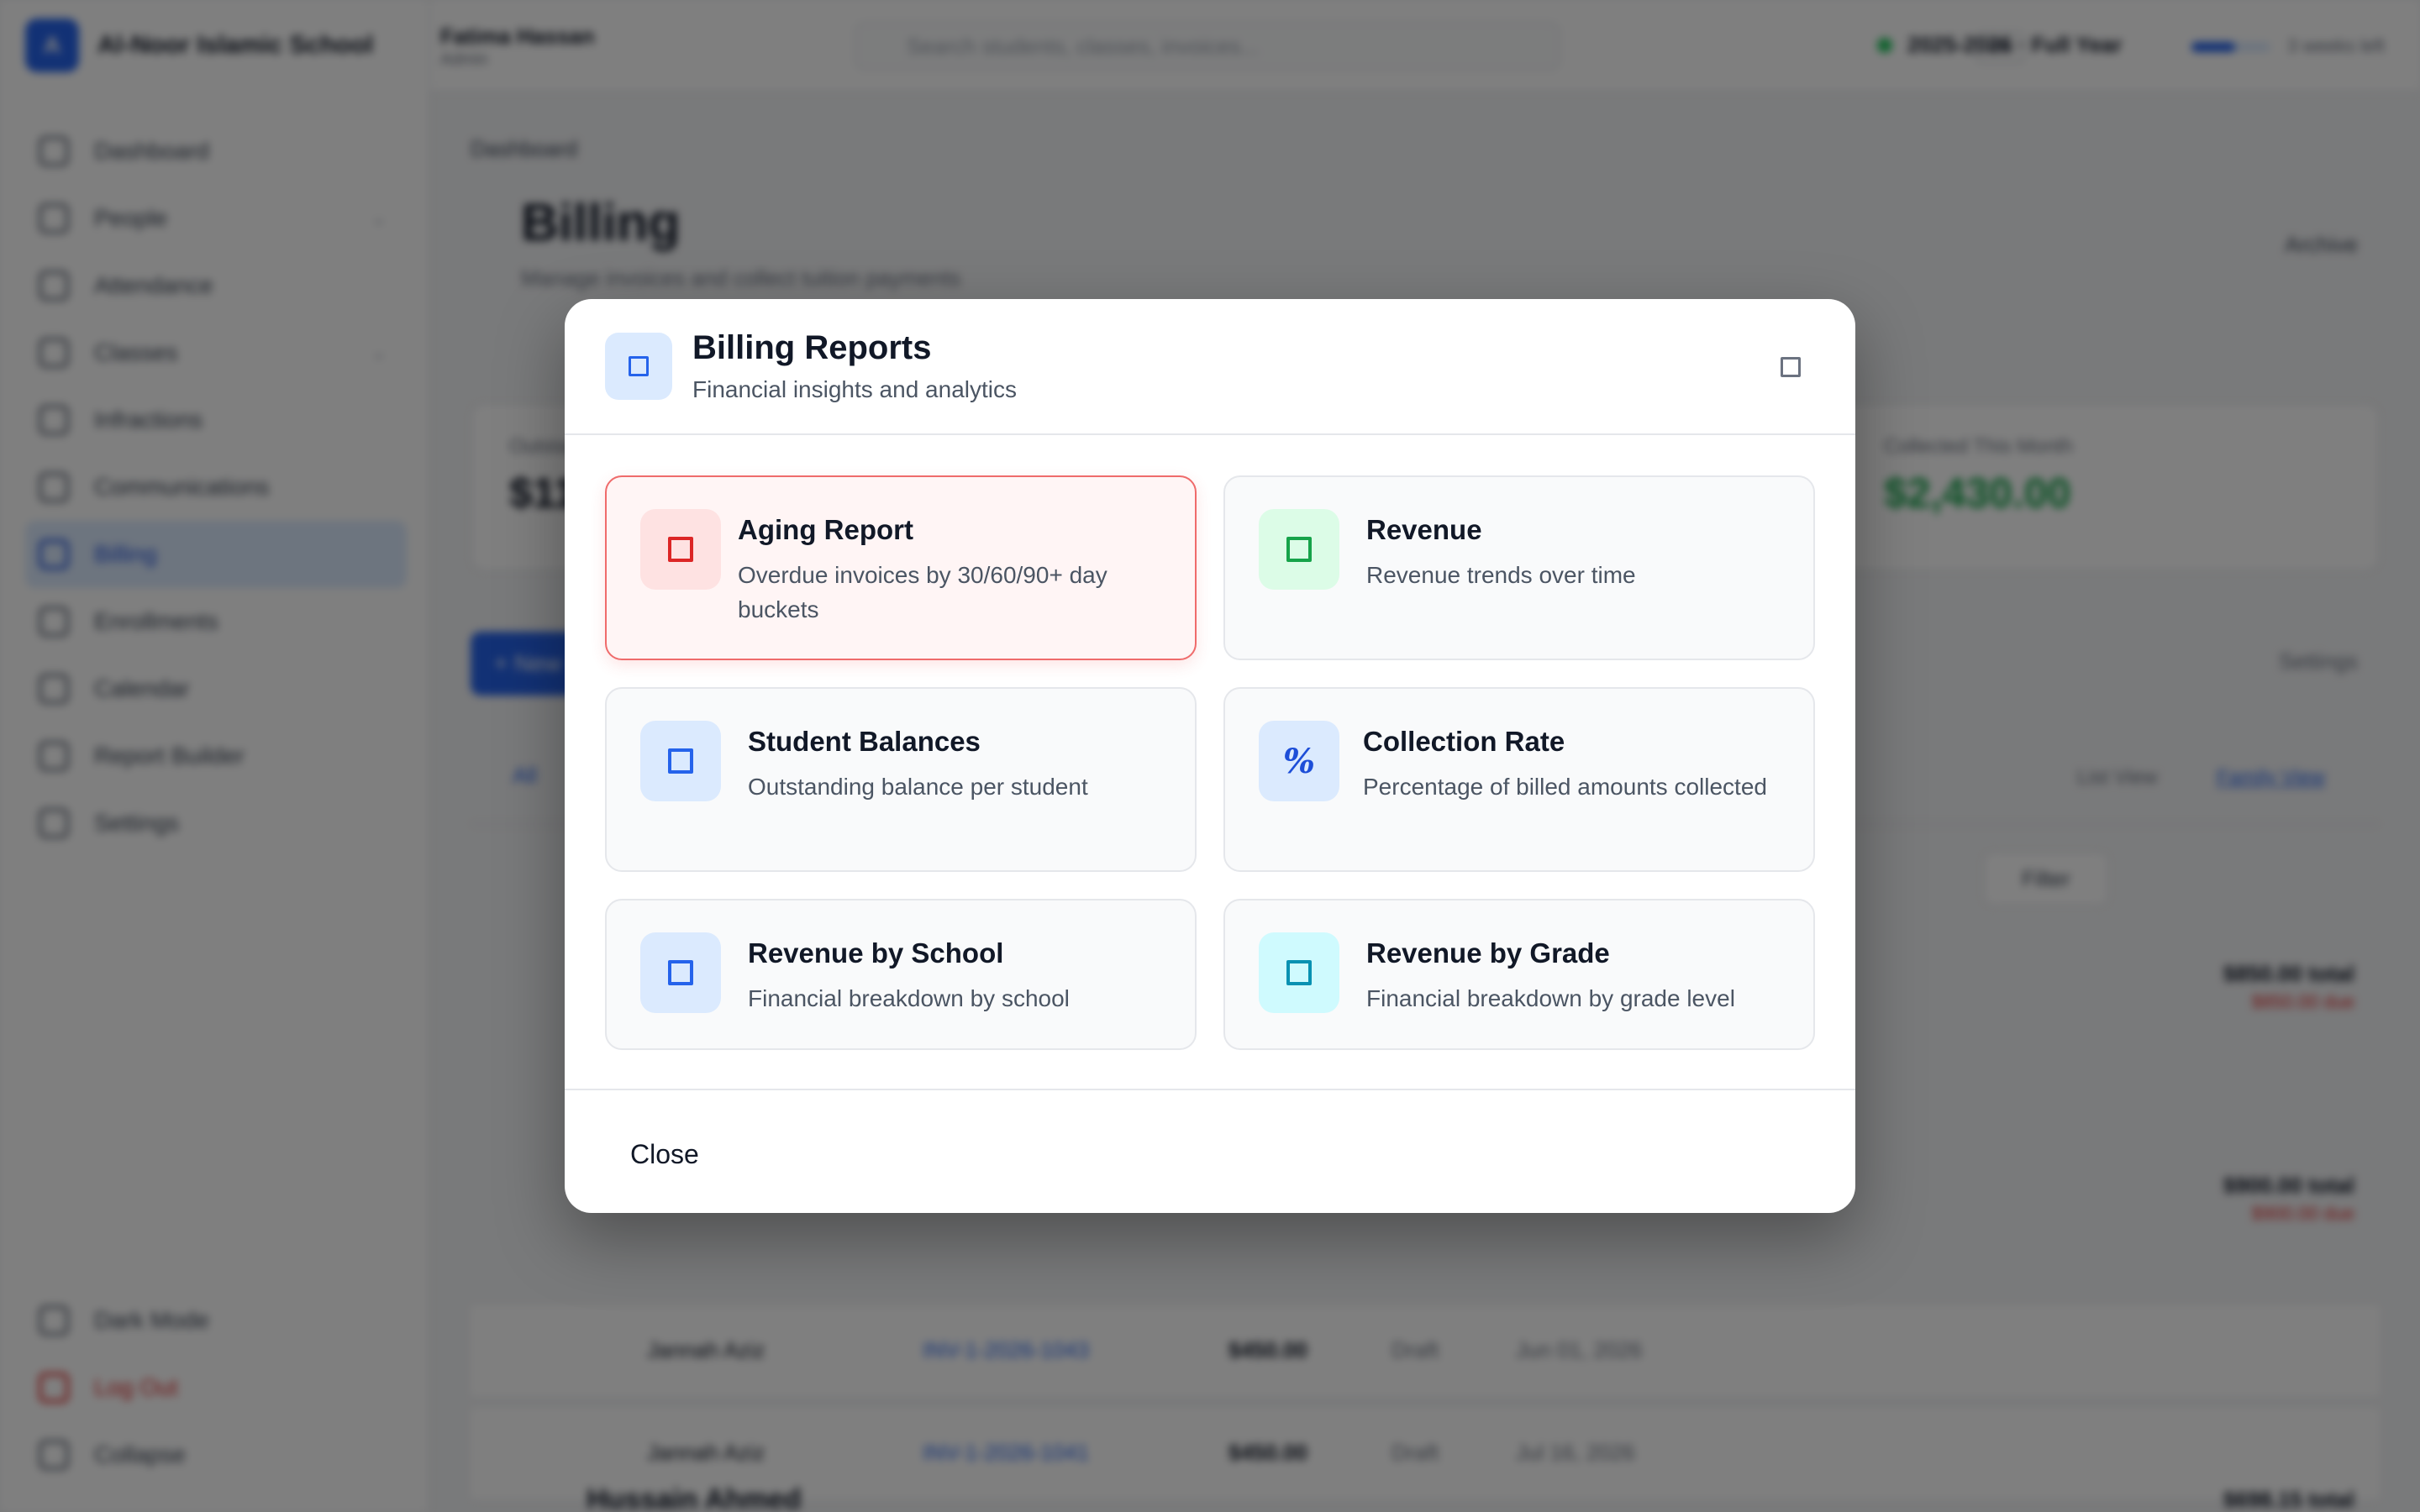 This screenshot has width=2420, height=1512. Describe the element at coordinates (1424, 529) in the screenshot. I see `report-title: Revenue` at that location.